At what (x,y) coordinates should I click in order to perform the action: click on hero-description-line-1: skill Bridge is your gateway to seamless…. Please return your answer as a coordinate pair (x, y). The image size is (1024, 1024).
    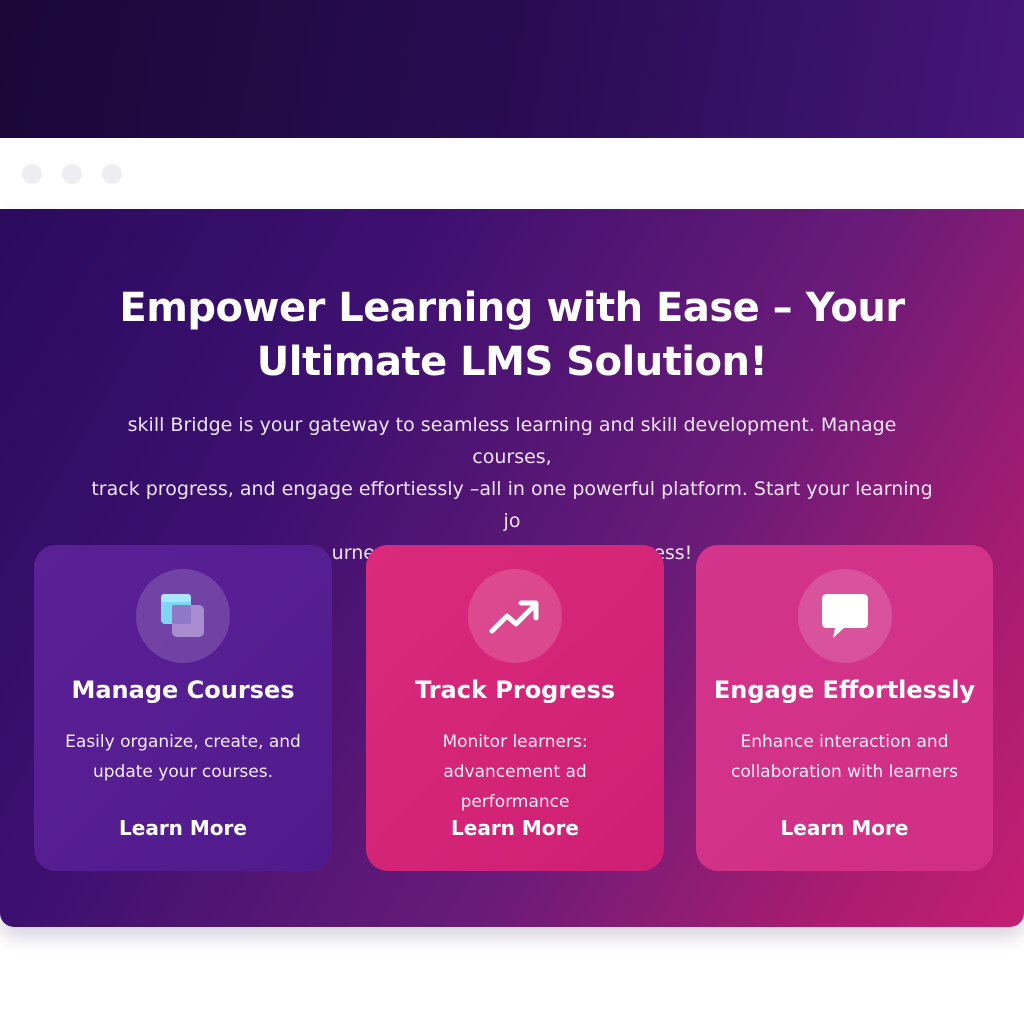
    Looking at the image, I should click on (512, 441).